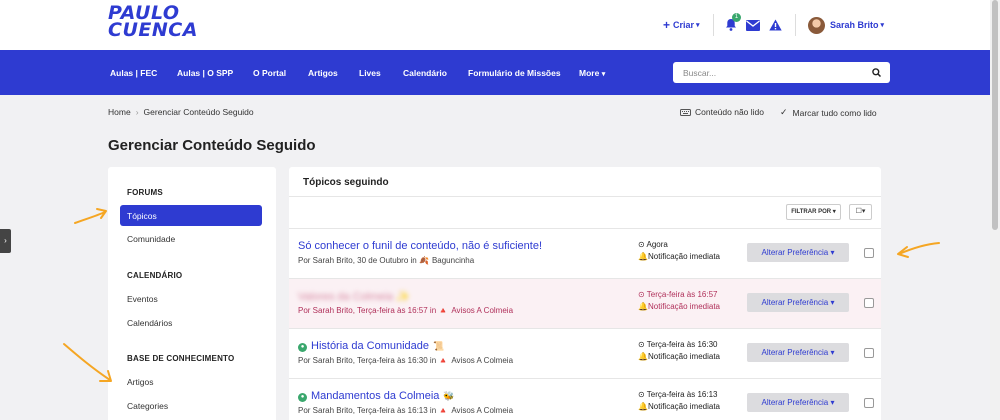 The height and width of the screenshot is (420, 1000). Describe the element at coordinates (142, 299) in the screenshot. I see `sidebar-item-eventos: Eventos` at that location.